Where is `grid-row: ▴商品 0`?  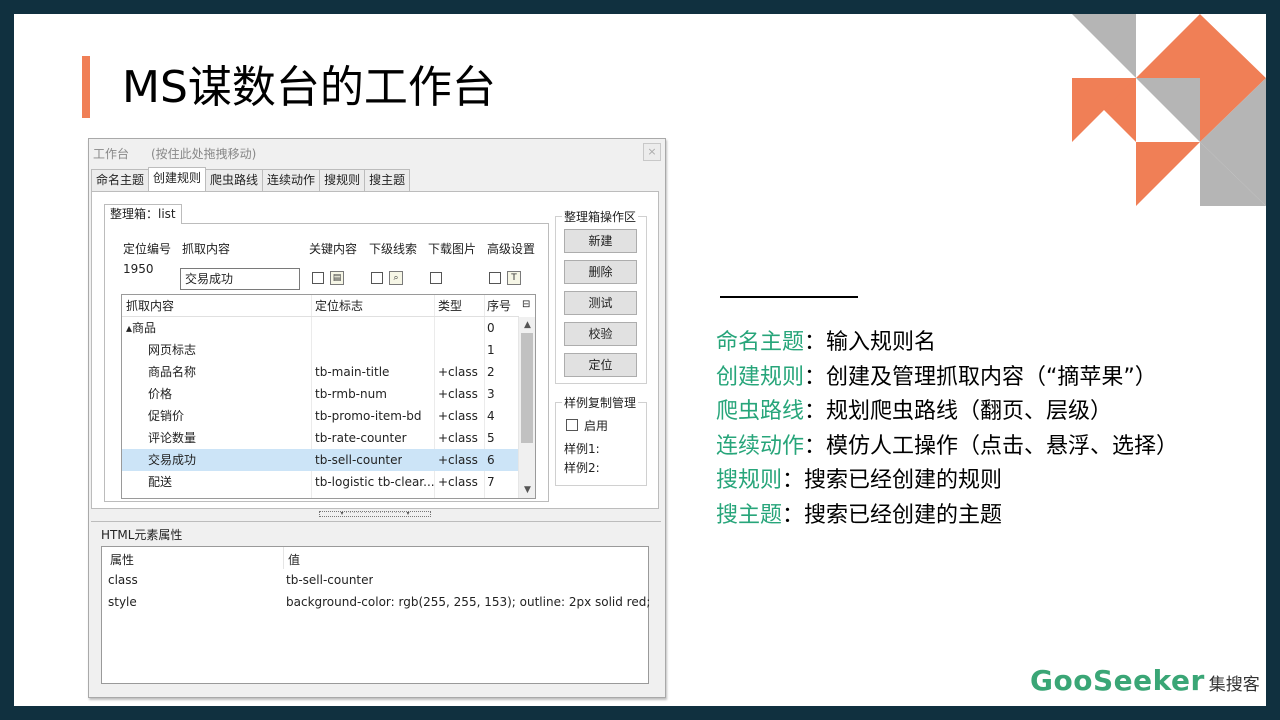 grid-row: ▴商品 0 is located at coordinates (320, 328).